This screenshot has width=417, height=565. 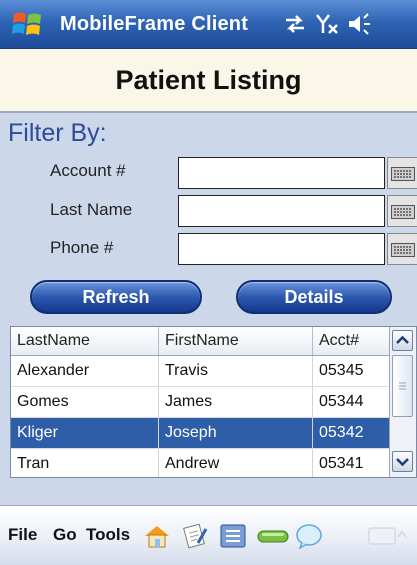 I want to click on scroll-thumb, so click(x=402, y=386).